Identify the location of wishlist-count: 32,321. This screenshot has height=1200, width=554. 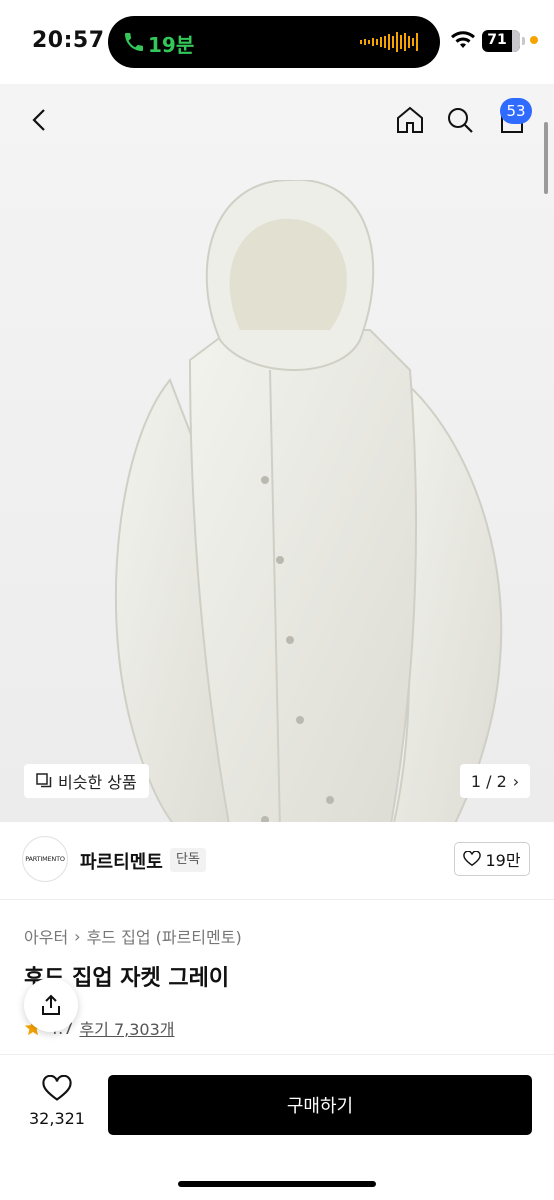
(57, 1118).